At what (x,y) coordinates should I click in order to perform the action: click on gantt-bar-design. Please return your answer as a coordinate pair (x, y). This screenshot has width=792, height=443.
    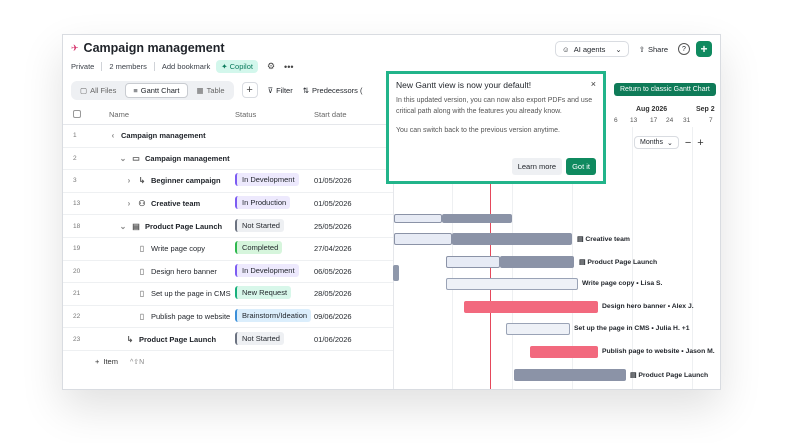
    Looking at the image, I should click on (531, 307).